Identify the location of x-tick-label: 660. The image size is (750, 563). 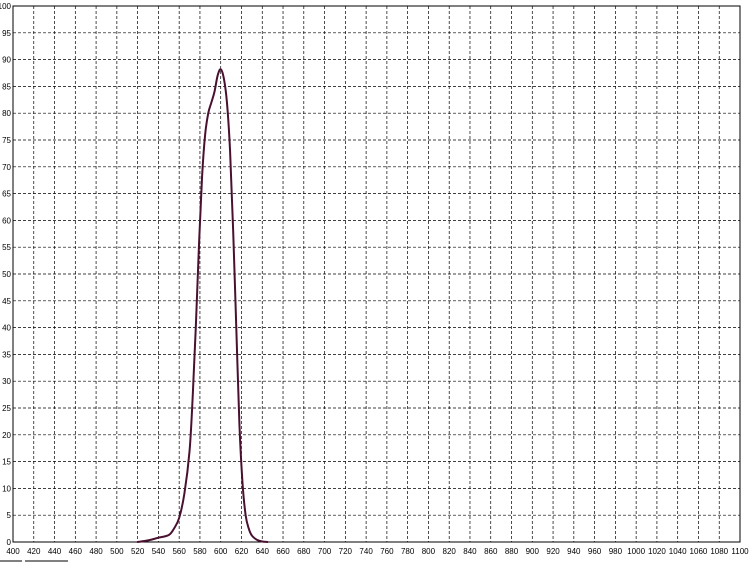
(283, 551).